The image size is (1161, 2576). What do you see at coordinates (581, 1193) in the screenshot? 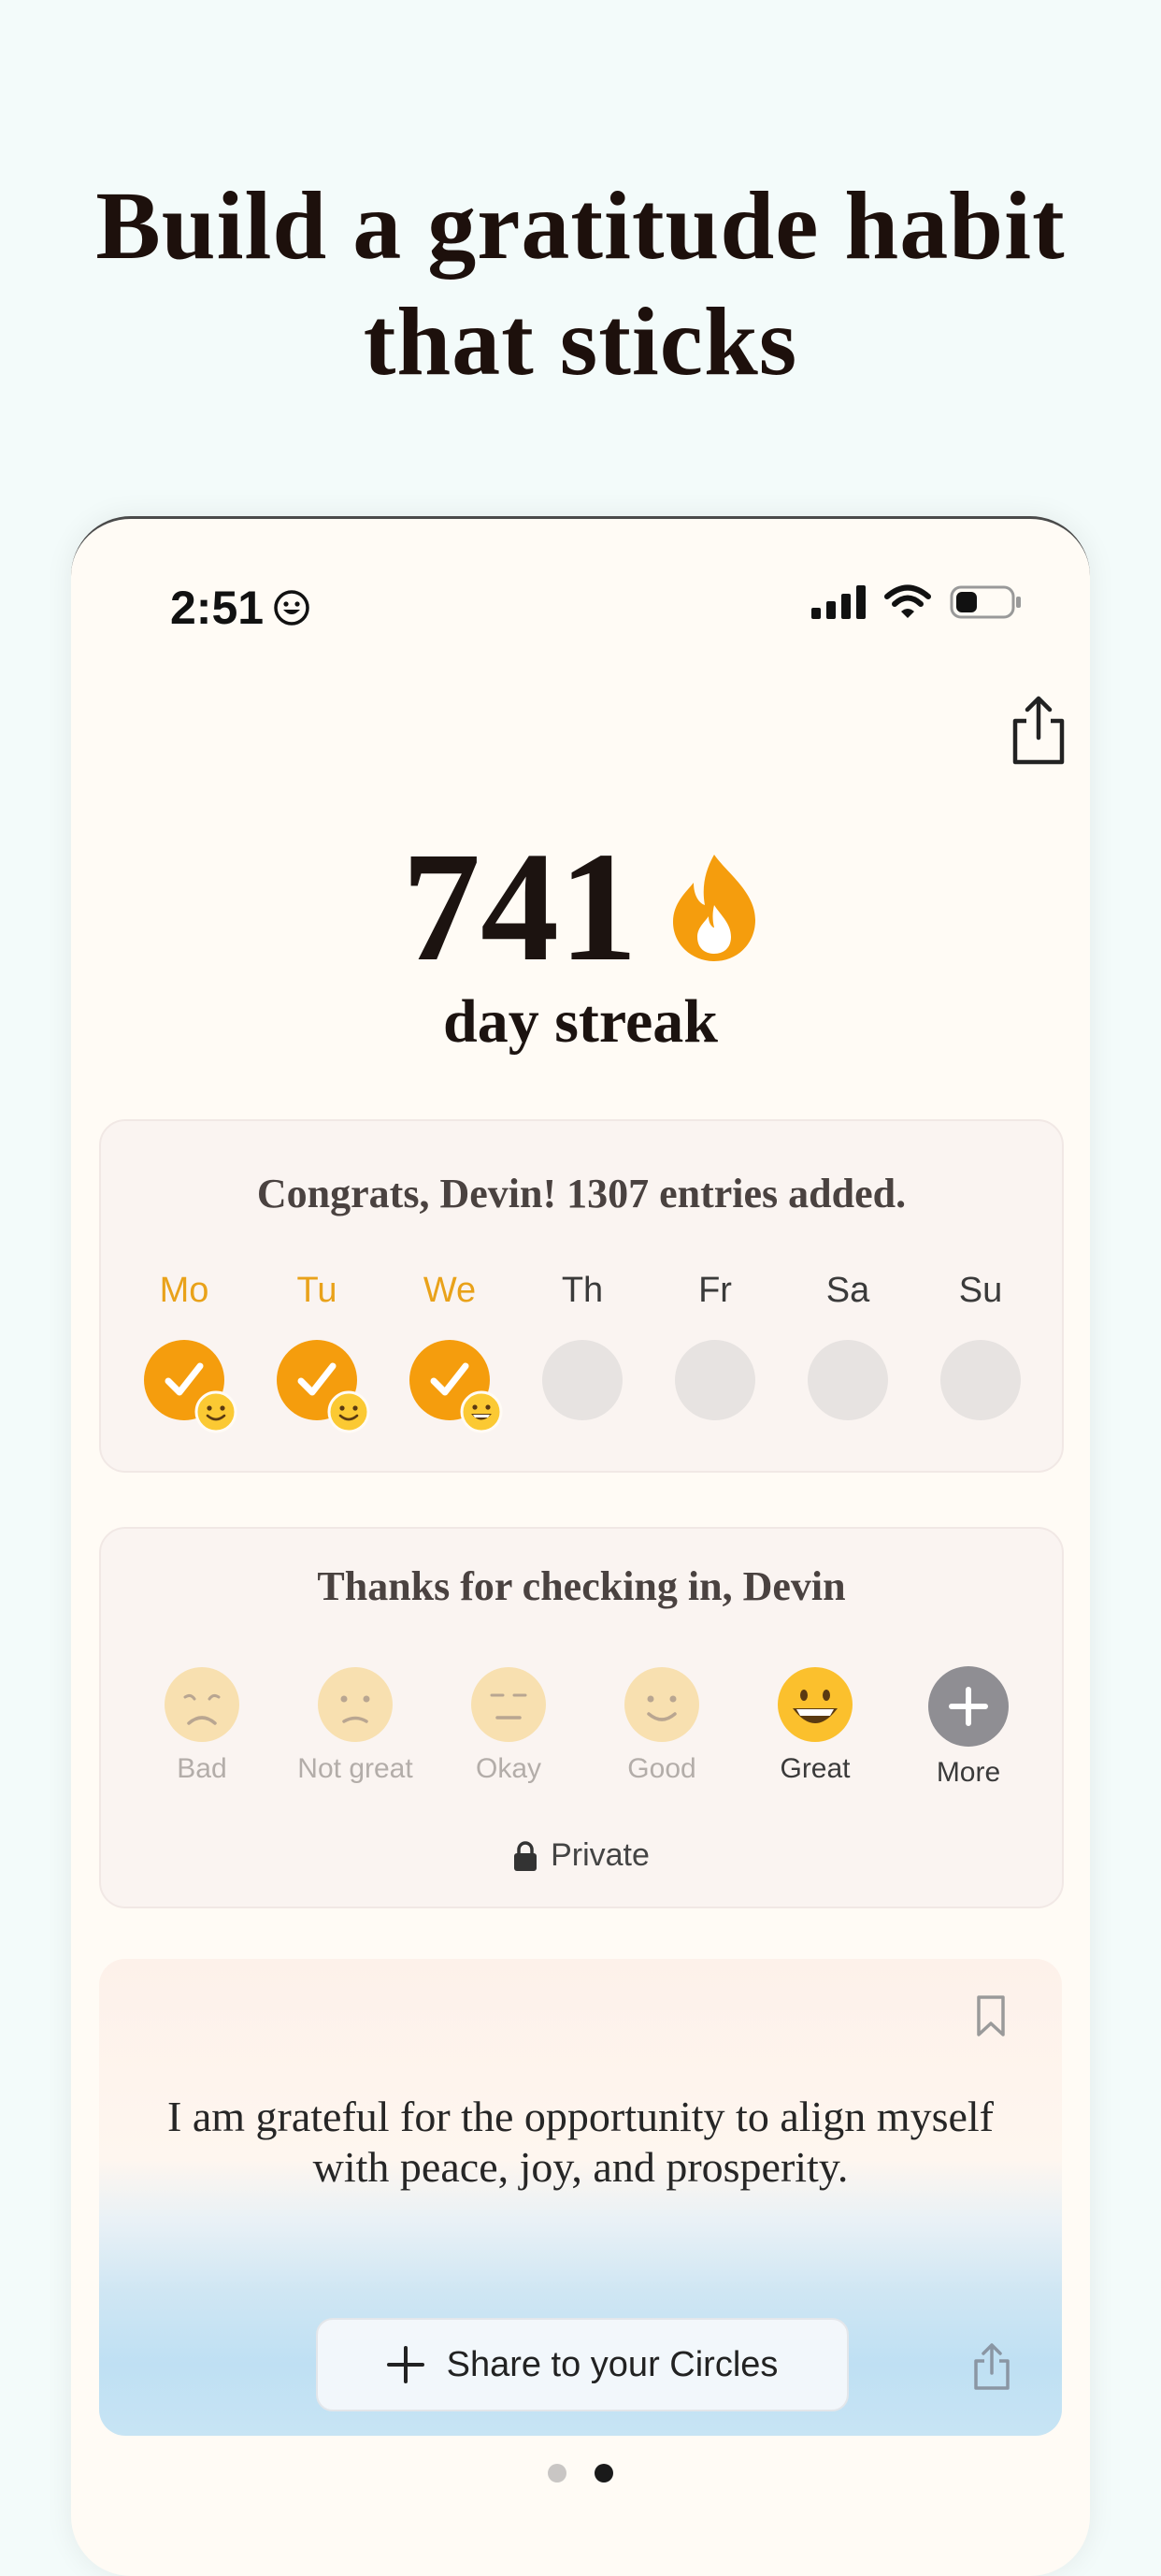
I see `congrats-title: Congrats, Devin! 1307 entries added.` at bounding box center [581, 1193].